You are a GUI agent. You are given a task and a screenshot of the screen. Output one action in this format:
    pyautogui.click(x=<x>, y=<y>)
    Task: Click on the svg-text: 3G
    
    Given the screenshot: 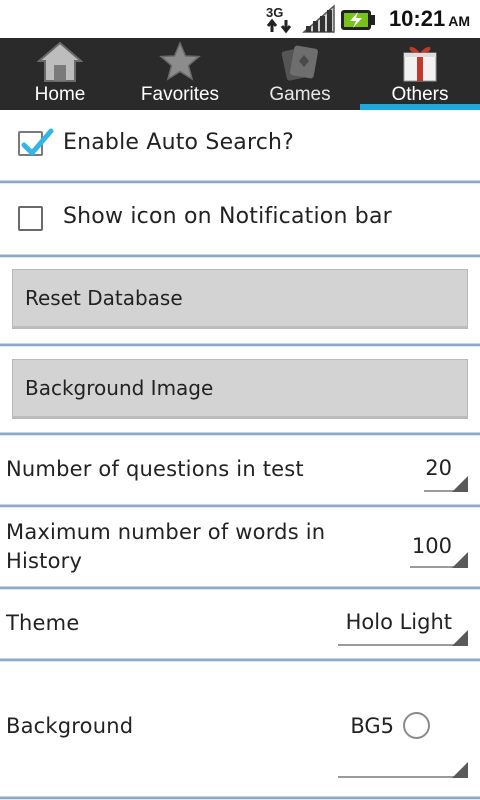 What is the action you would take?
    pyautogui.click(x=274, y=12)
    